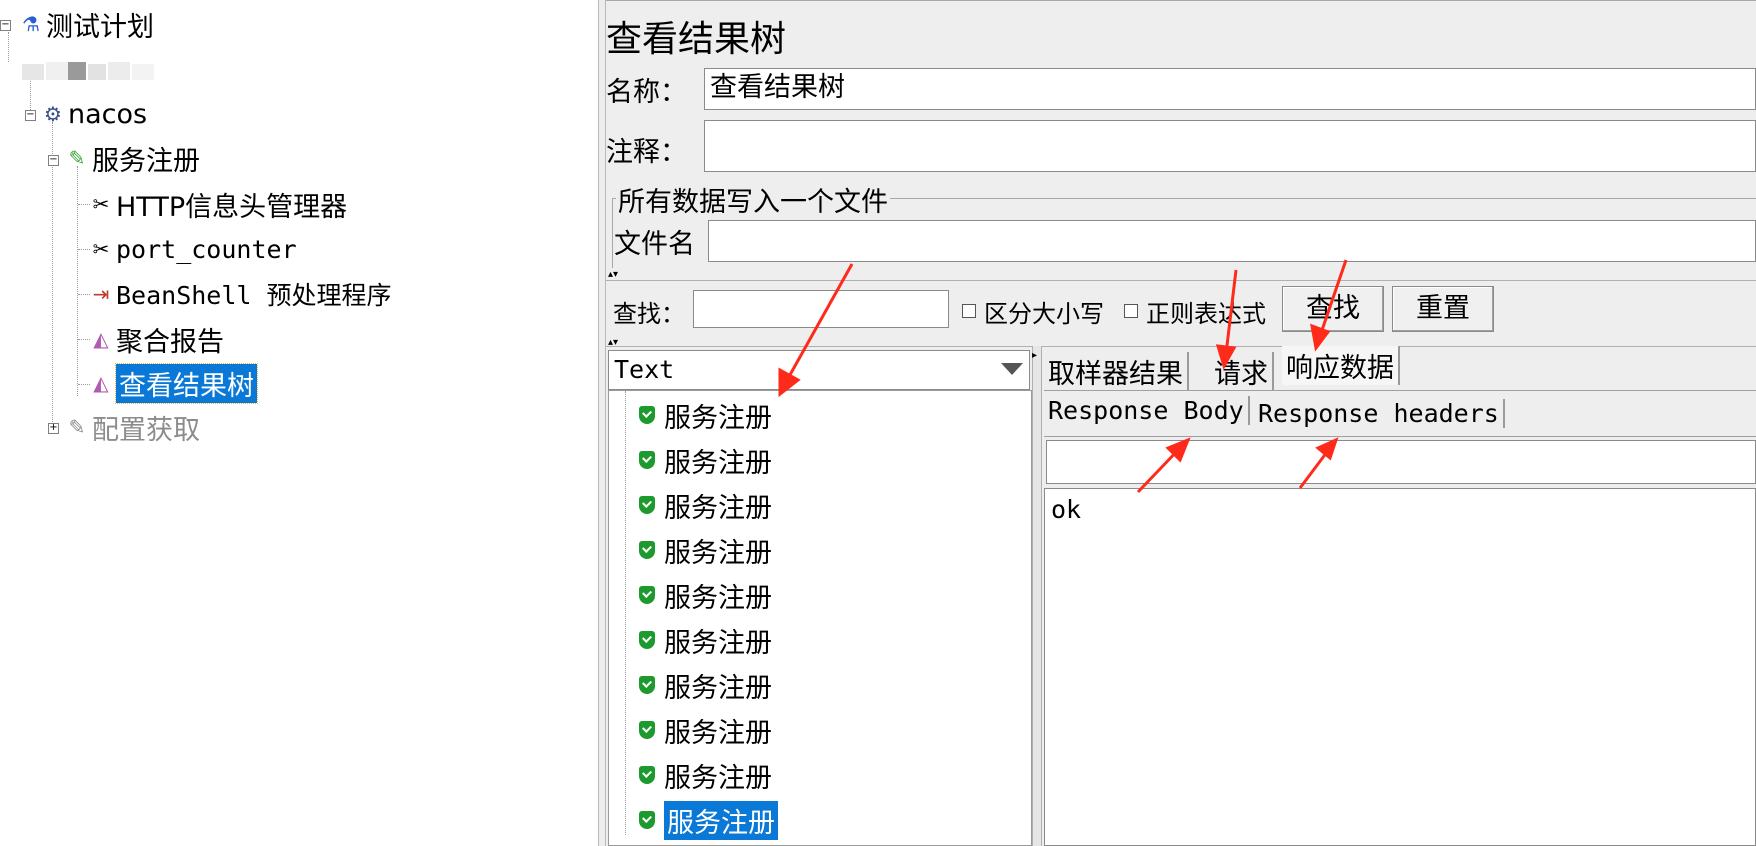 The image size is (1756, 846). I want to click on tree-node-view-results-tree: ◭ 查看结果树, so click(174, 383).